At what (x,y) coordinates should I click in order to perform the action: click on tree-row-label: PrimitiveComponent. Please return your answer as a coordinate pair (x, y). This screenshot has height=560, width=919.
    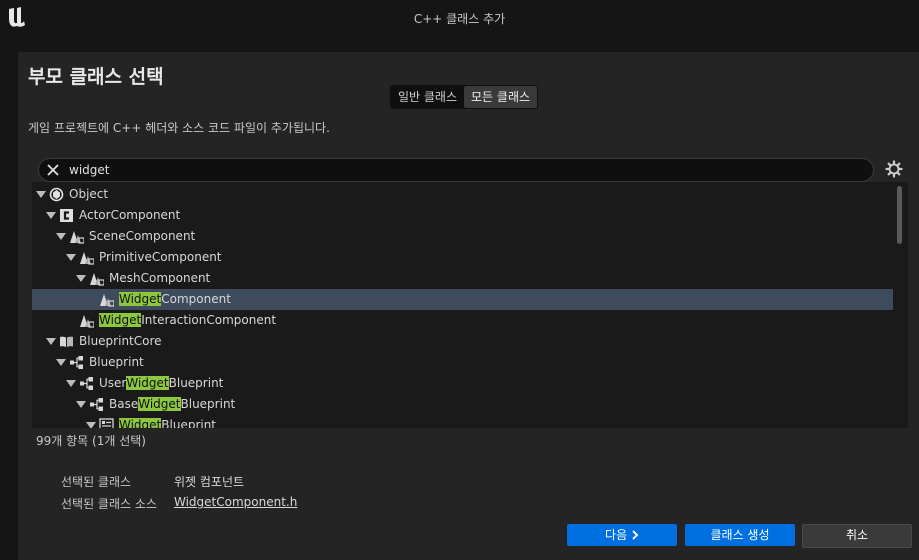
    Looking at the image, I should click on (160, 257).